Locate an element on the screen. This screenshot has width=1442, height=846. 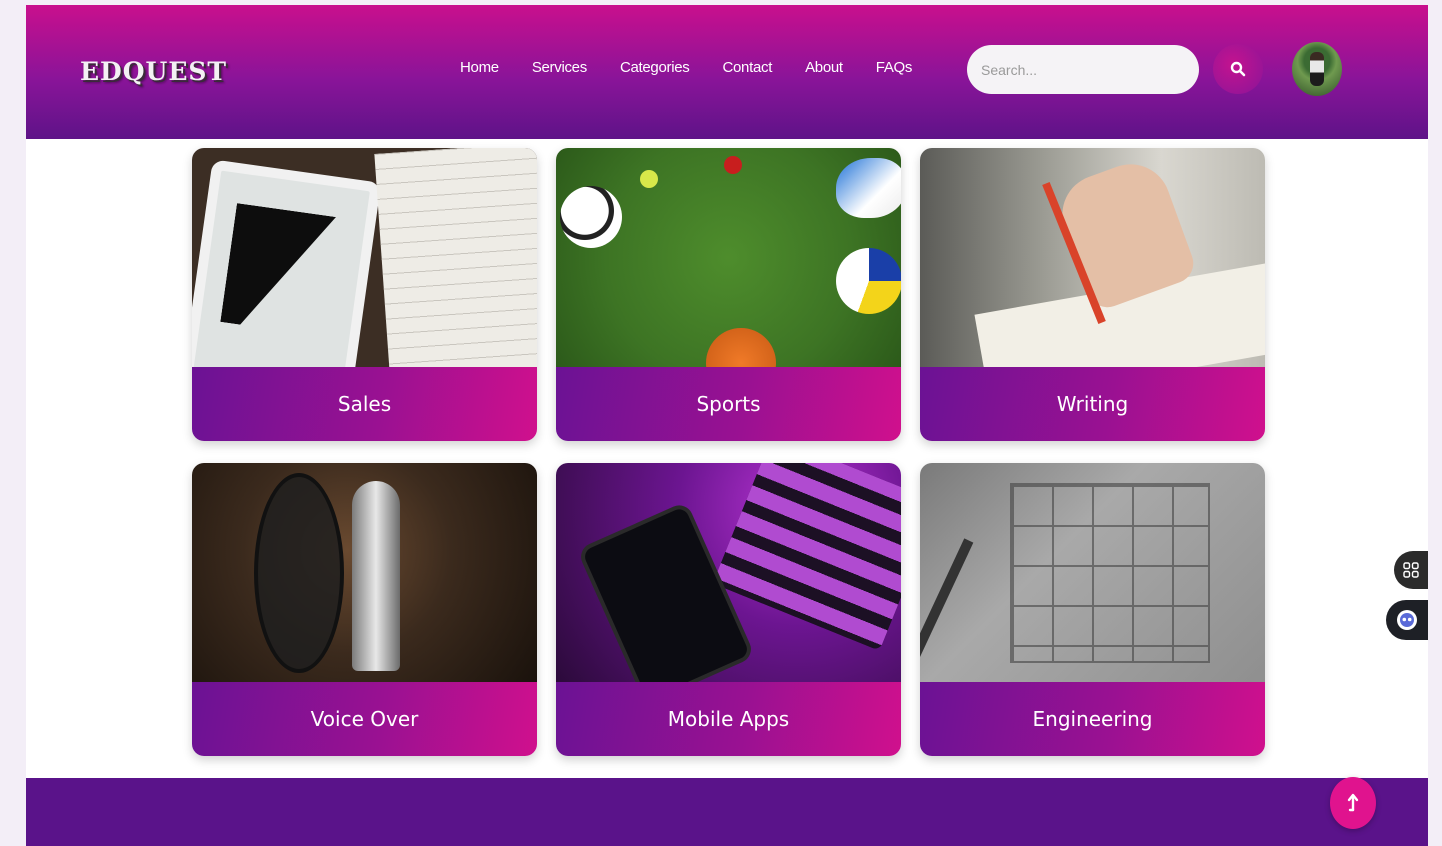
card-label: Mobile Apps is located at coordinates (728, 719).